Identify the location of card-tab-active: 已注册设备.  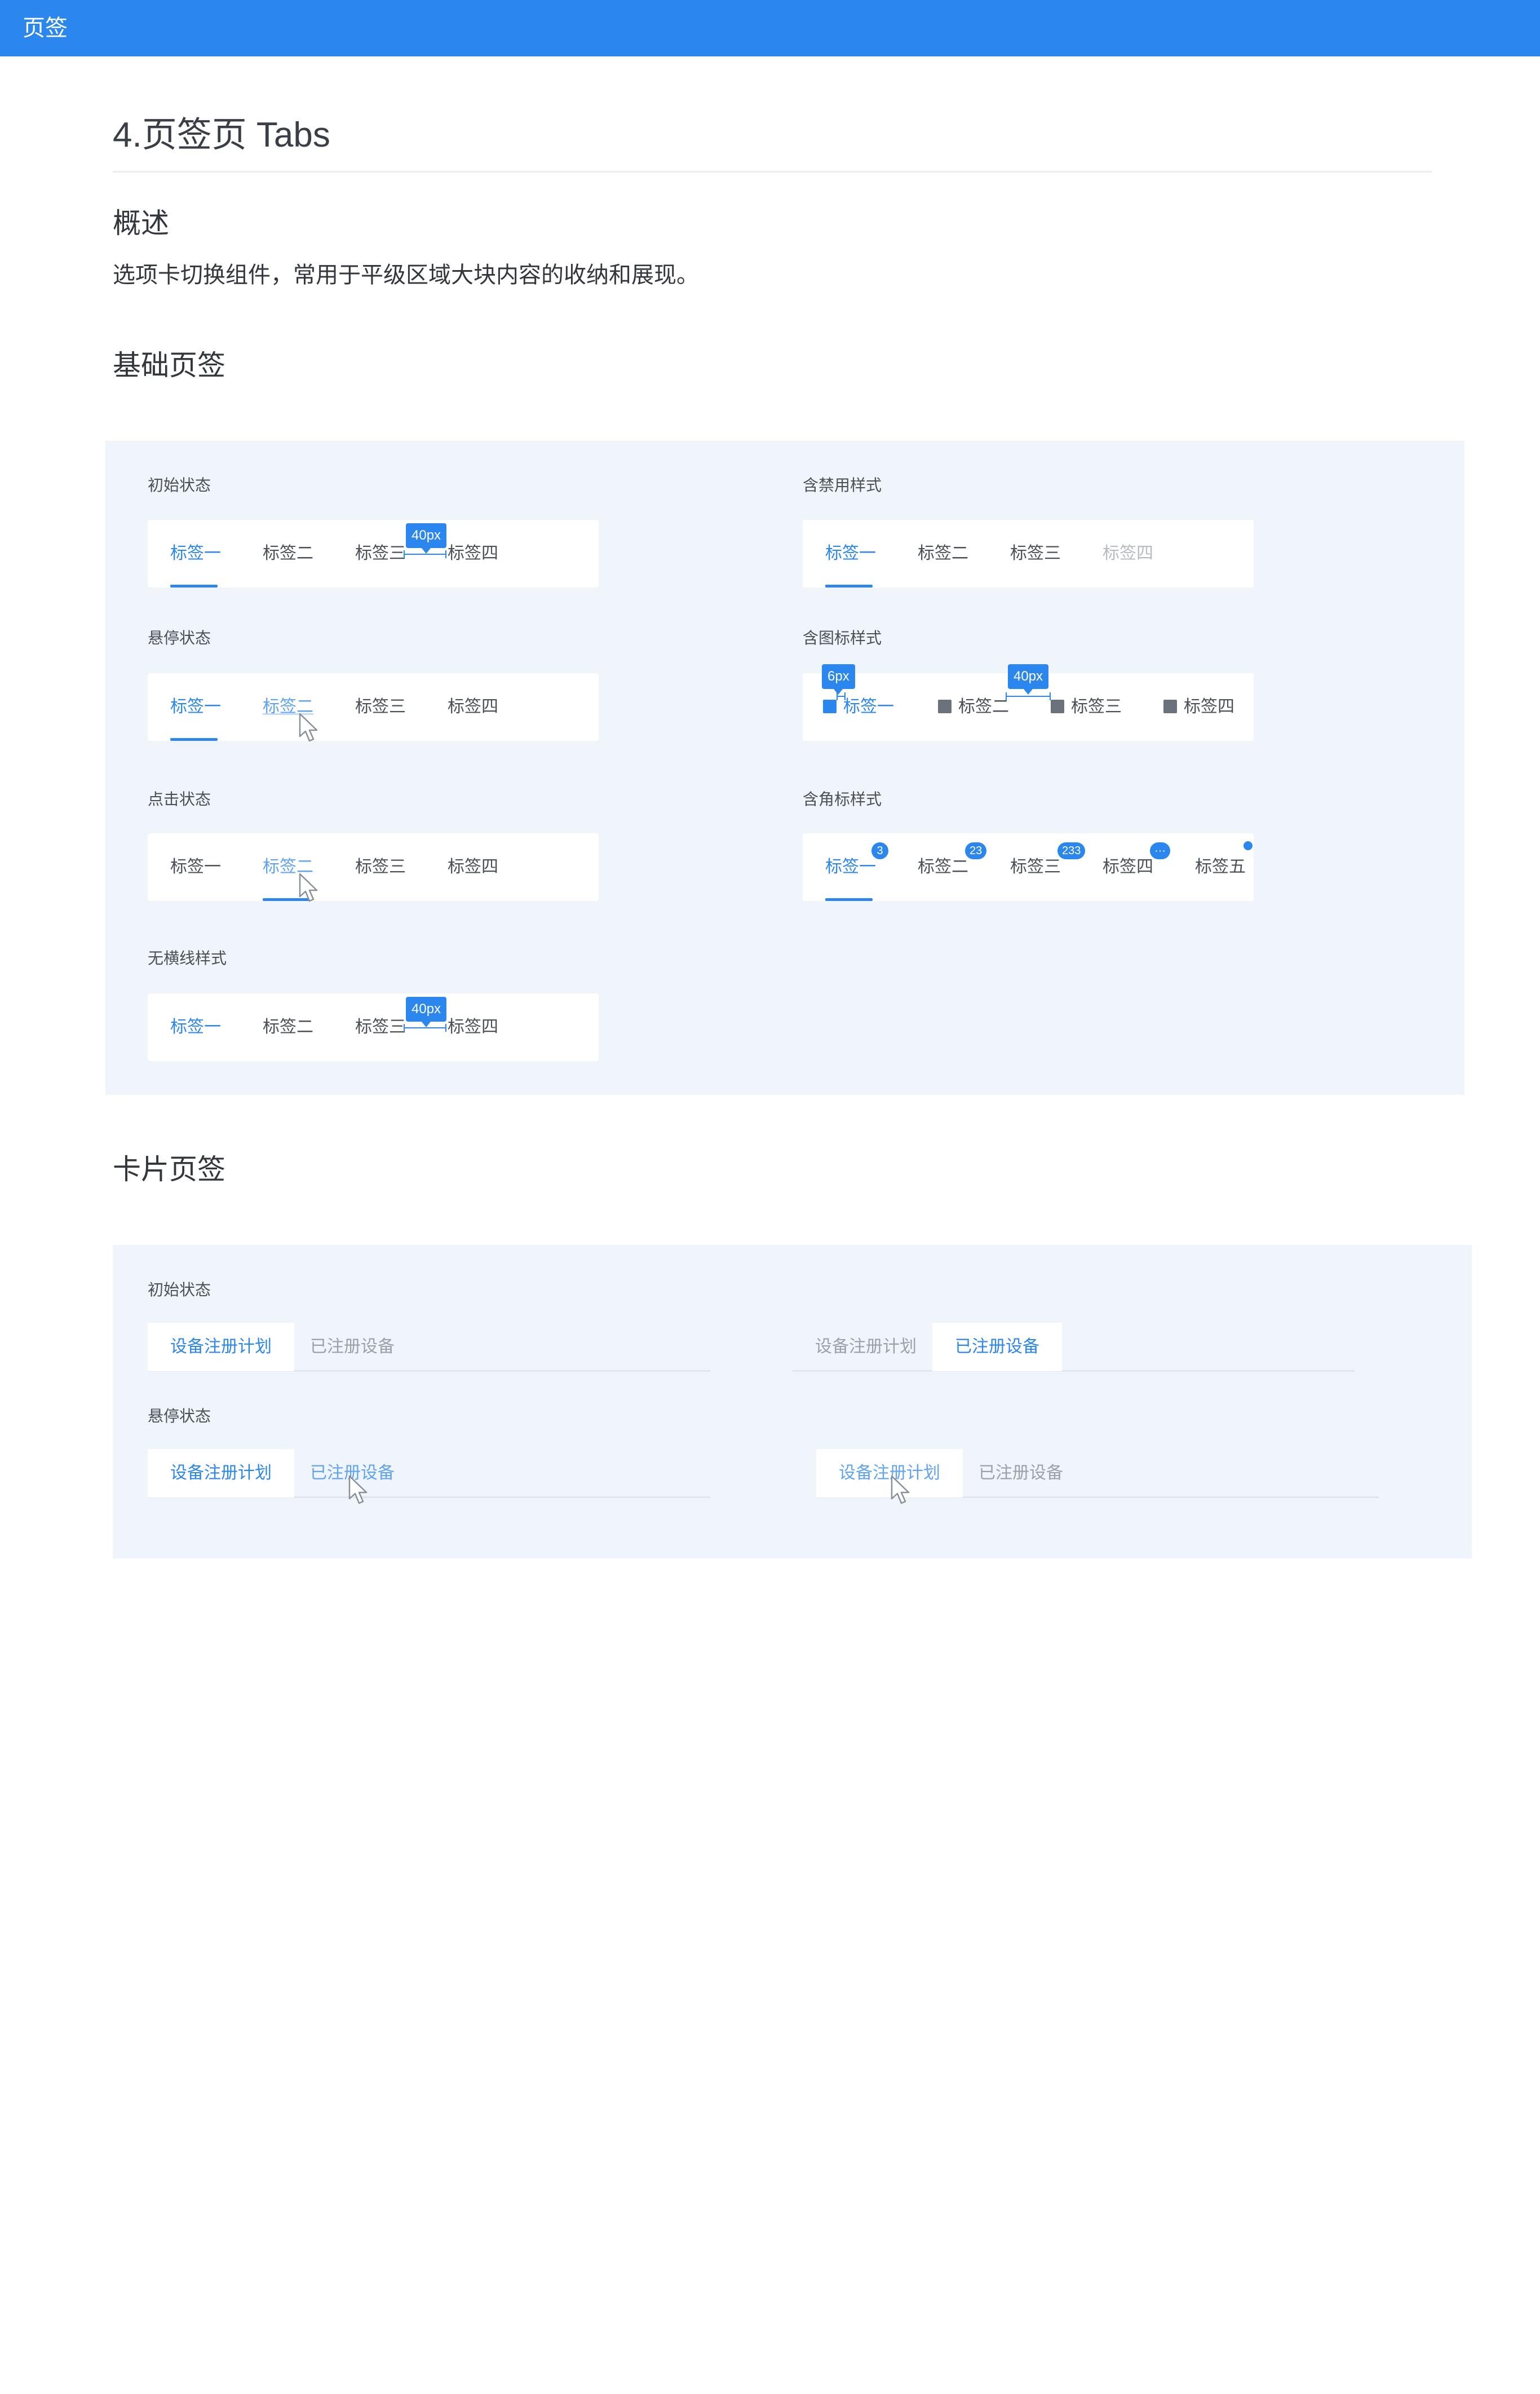
(997, 1347).